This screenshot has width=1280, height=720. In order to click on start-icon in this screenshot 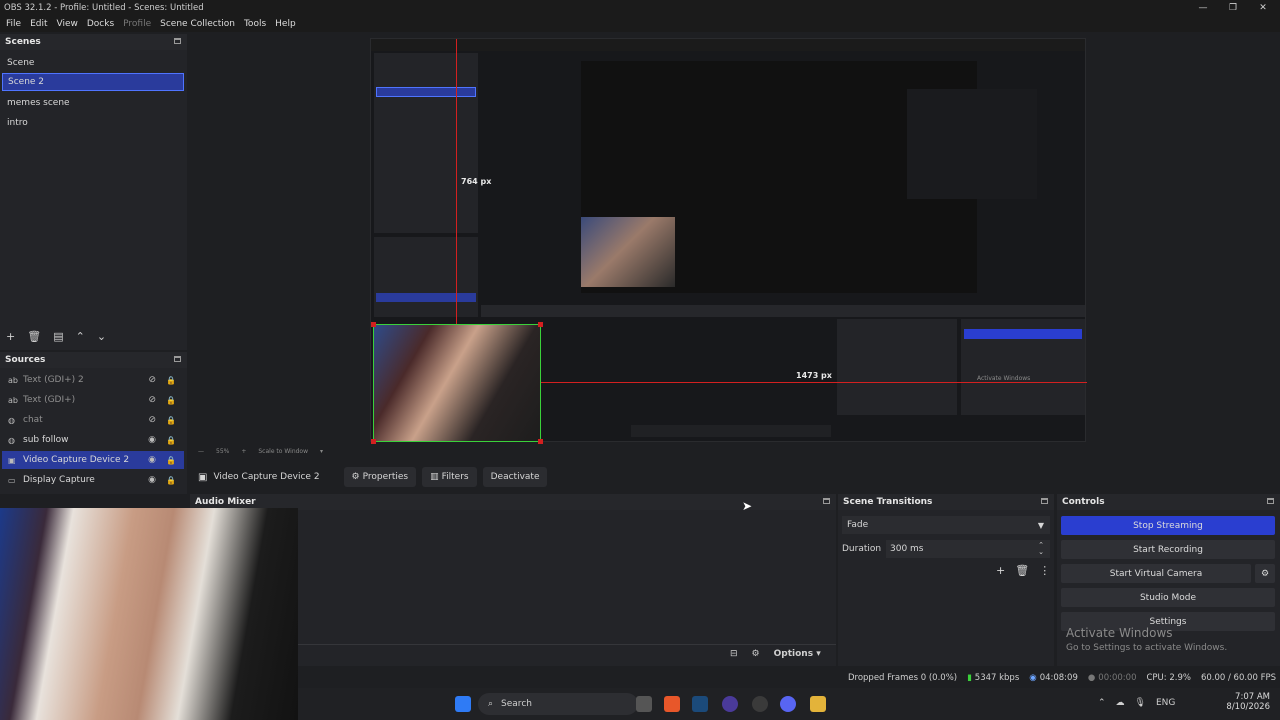, I will do `click(463, 704)`.